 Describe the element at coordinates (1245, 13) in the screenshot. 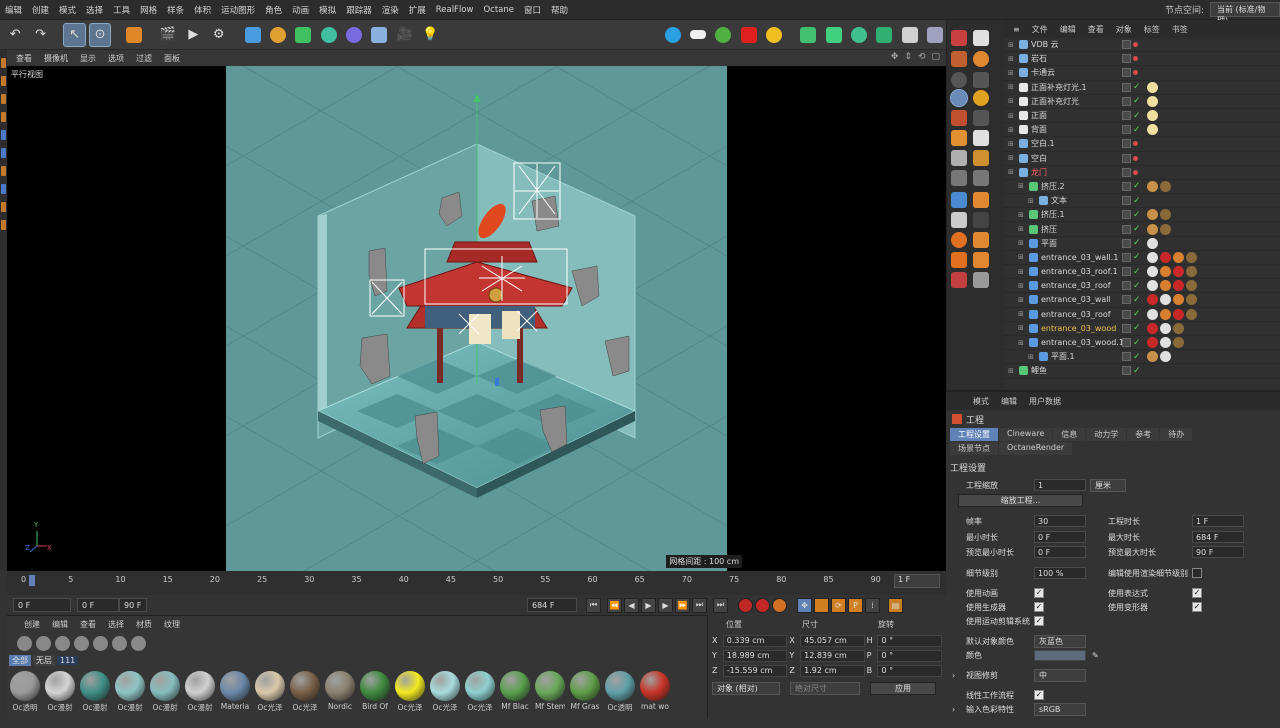

I see `node-space-select: 当前 (标准/物理)` at that location.